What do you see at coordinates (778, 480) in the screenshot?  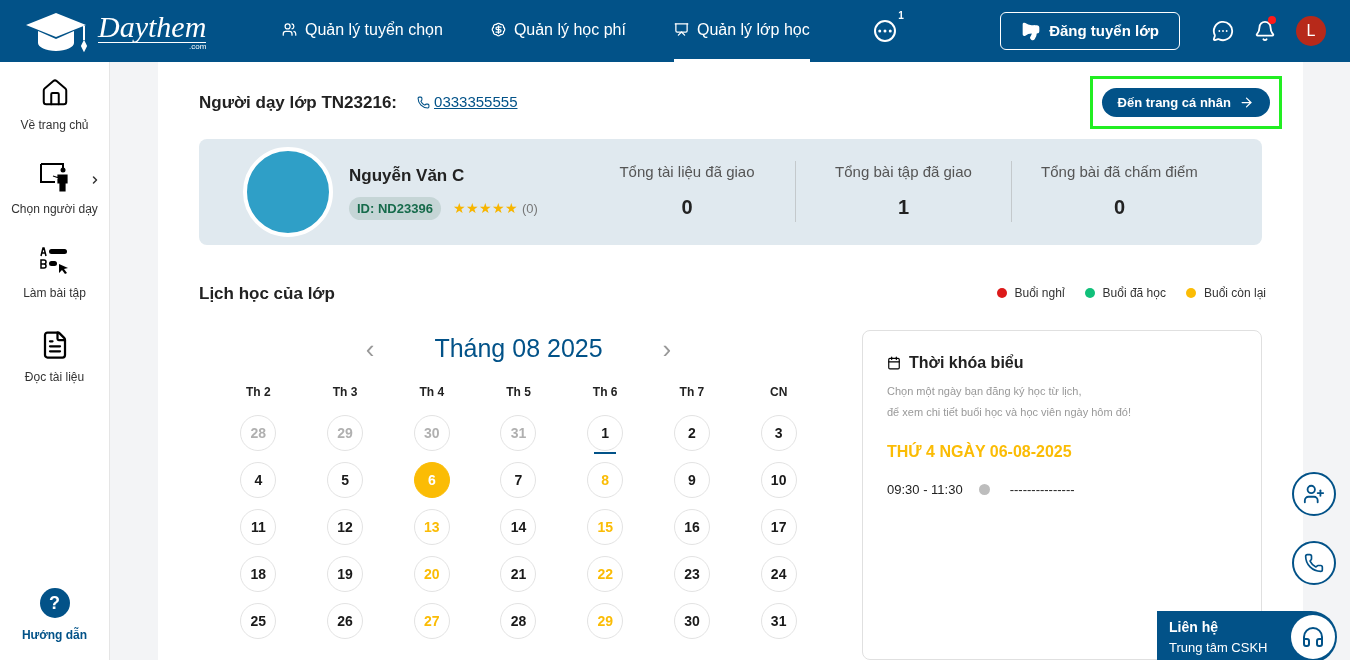 I see `calendar-day: 10` at bounding box center [778, 480].